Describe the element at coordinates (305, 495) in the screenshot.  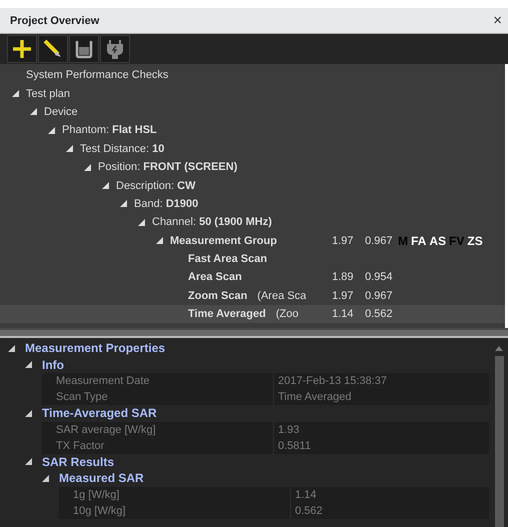
I see `property-value: 1.14` at that location.